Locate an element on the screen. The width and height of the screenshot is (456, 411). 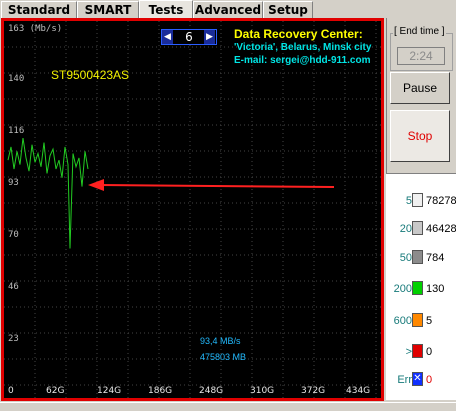
stat-row-200: 200 130 is located at coordinates (421, 289).